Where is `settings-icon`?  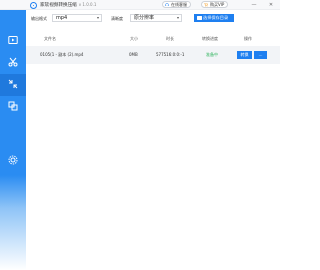 settings-icon is located at coordinates (13, 160).